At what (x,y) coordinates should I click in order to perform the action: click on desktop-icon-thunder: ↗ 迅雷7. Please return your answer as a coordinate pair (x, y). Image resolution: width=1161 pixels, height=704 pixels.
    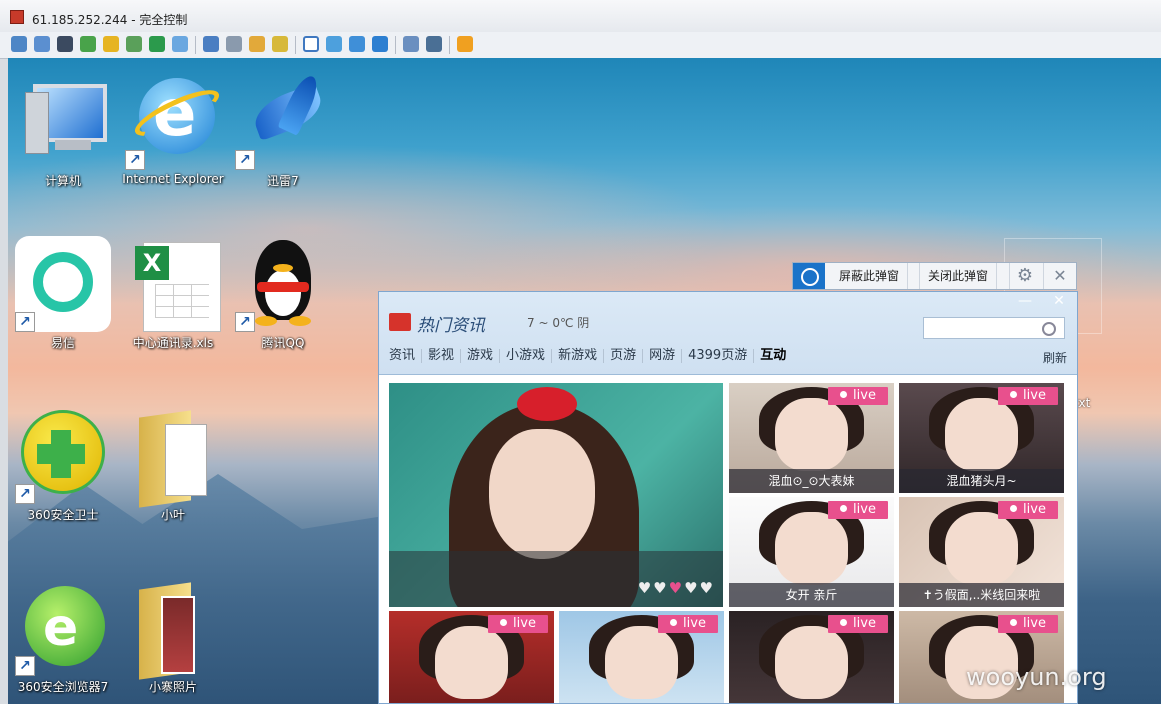
    Looking at the image, I should click on (283, 130).